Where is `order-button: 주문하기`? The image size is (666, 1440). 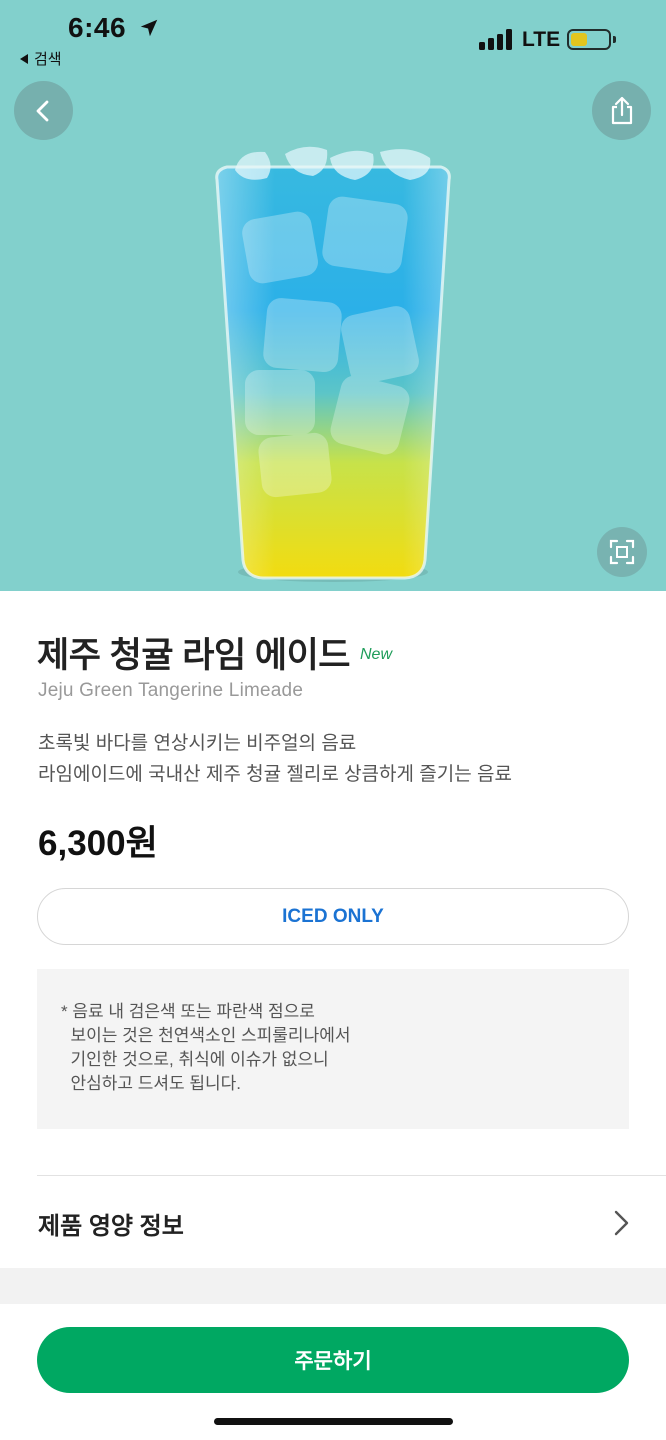 order-button: 주문하기 is located at coordinates (333, 1360).